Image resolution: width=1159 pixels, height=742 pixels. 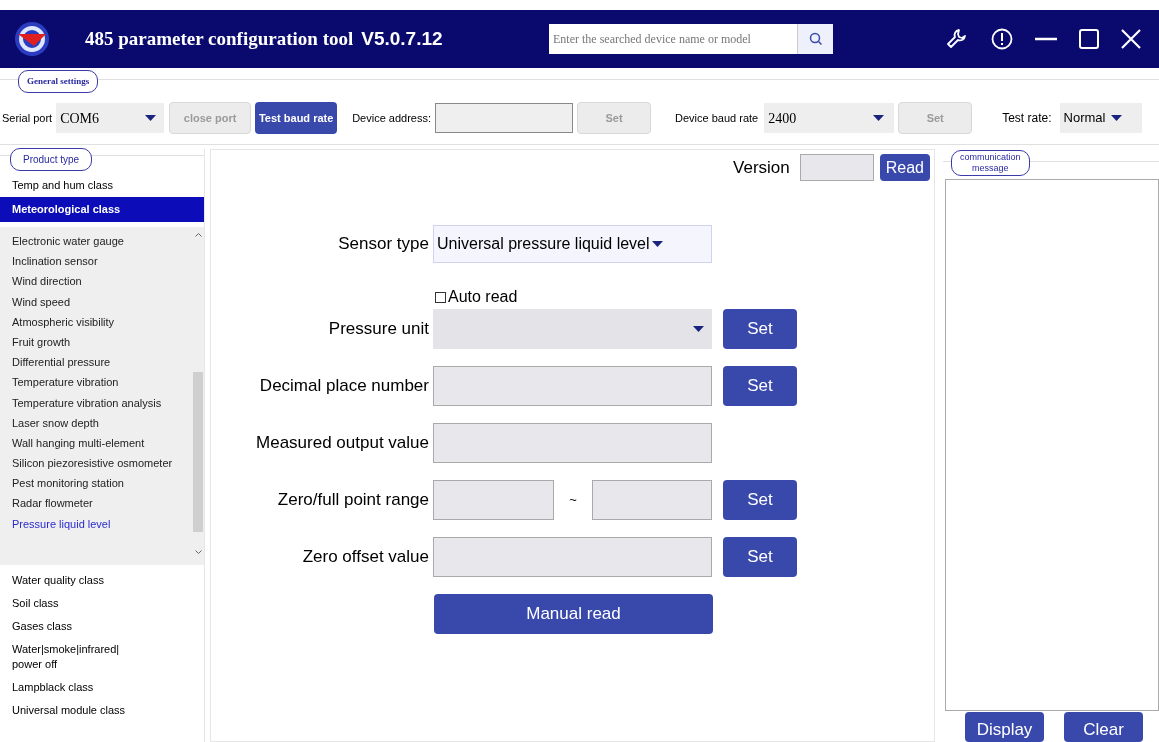 I want to click on category-item: Universal module class, so click(x=102, y=710).